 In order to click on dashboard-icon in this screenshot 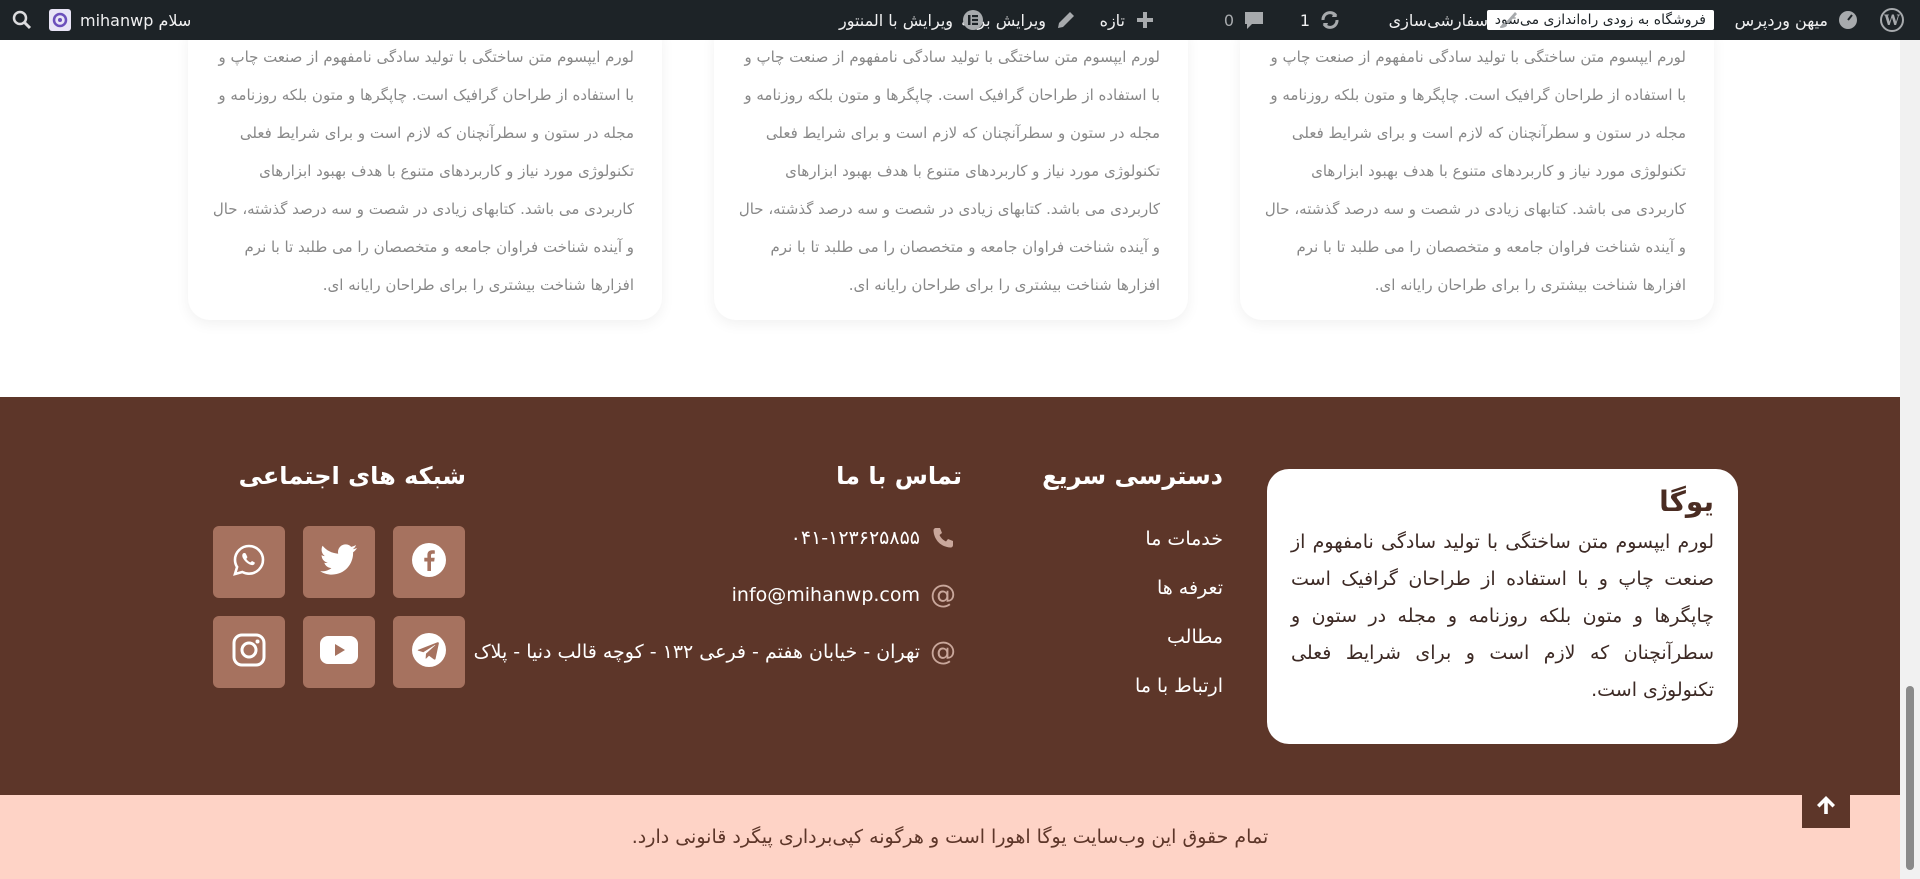, I will do `click(1848, 20)`.